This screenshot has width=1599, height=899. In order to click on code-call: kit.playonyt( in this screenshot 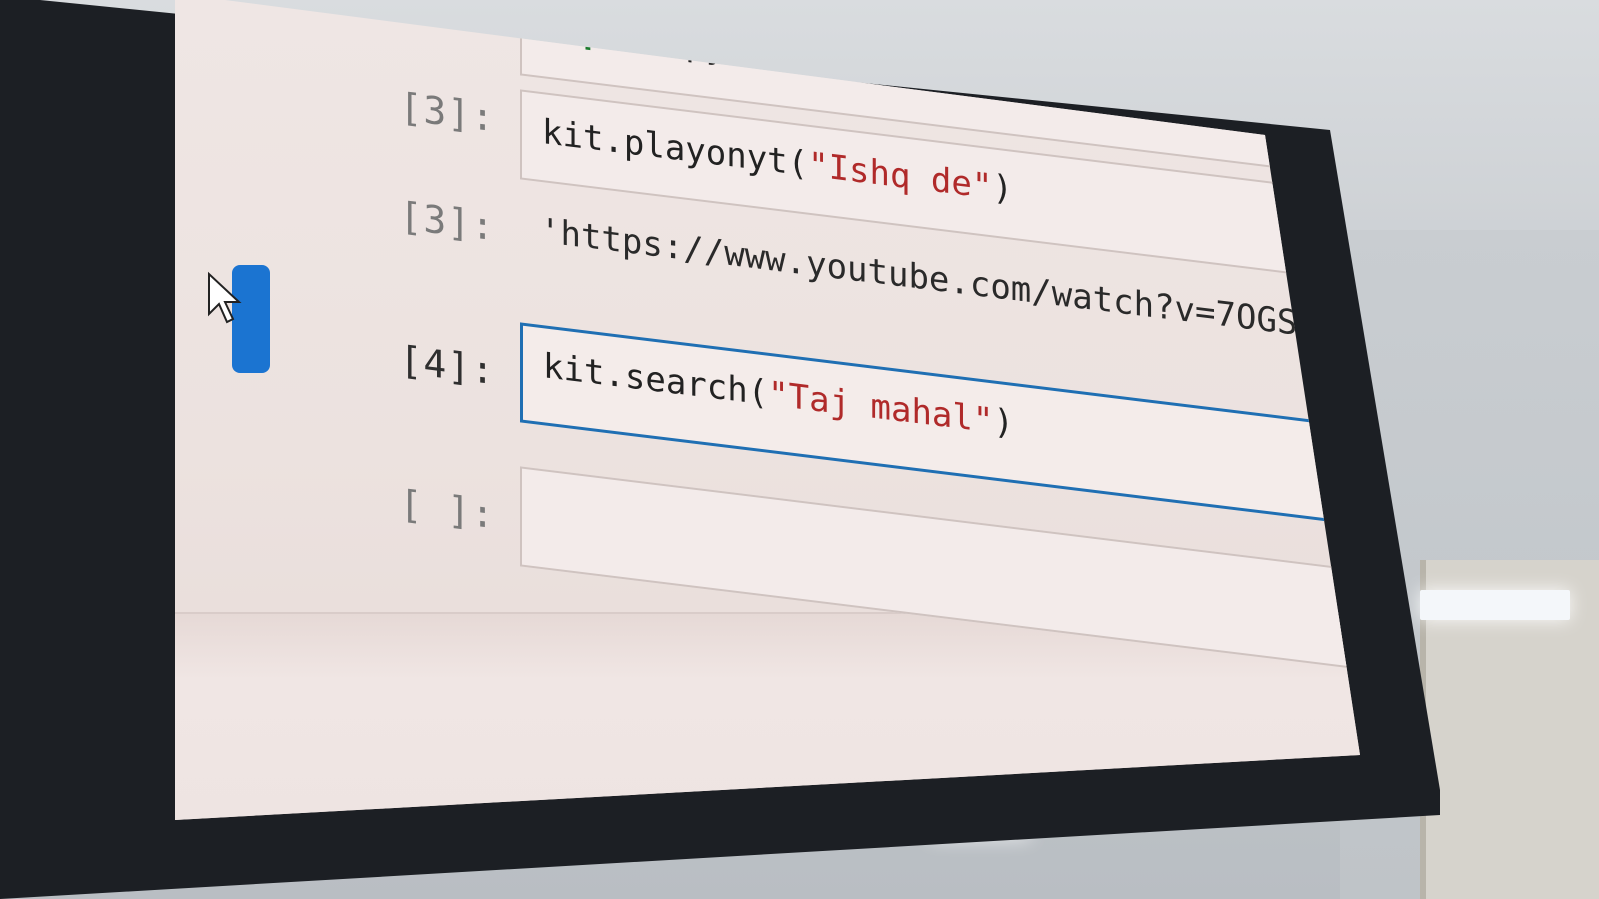, I will do `click(675, 148)`.